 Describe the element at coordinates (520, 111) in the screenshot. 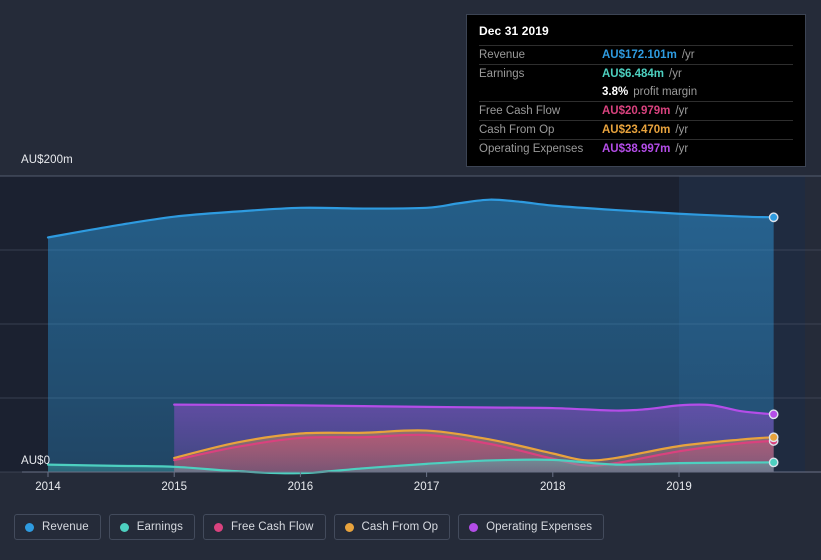

I see `tooltip-row-label: Free Cash Flow` at that location.